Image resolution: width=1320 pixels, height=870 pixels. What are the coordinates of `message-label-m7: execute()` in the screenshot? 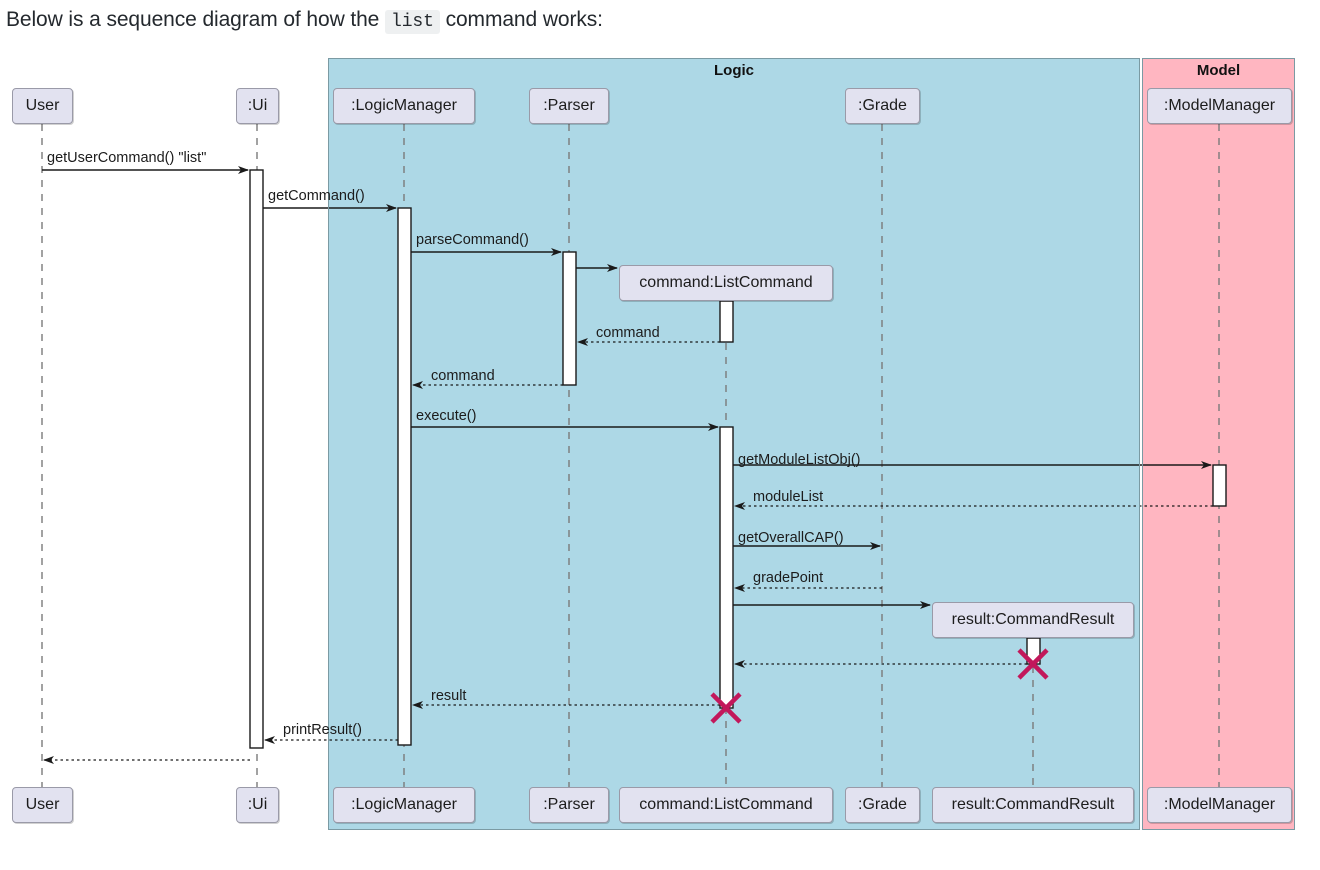 It's located at (446, 416).